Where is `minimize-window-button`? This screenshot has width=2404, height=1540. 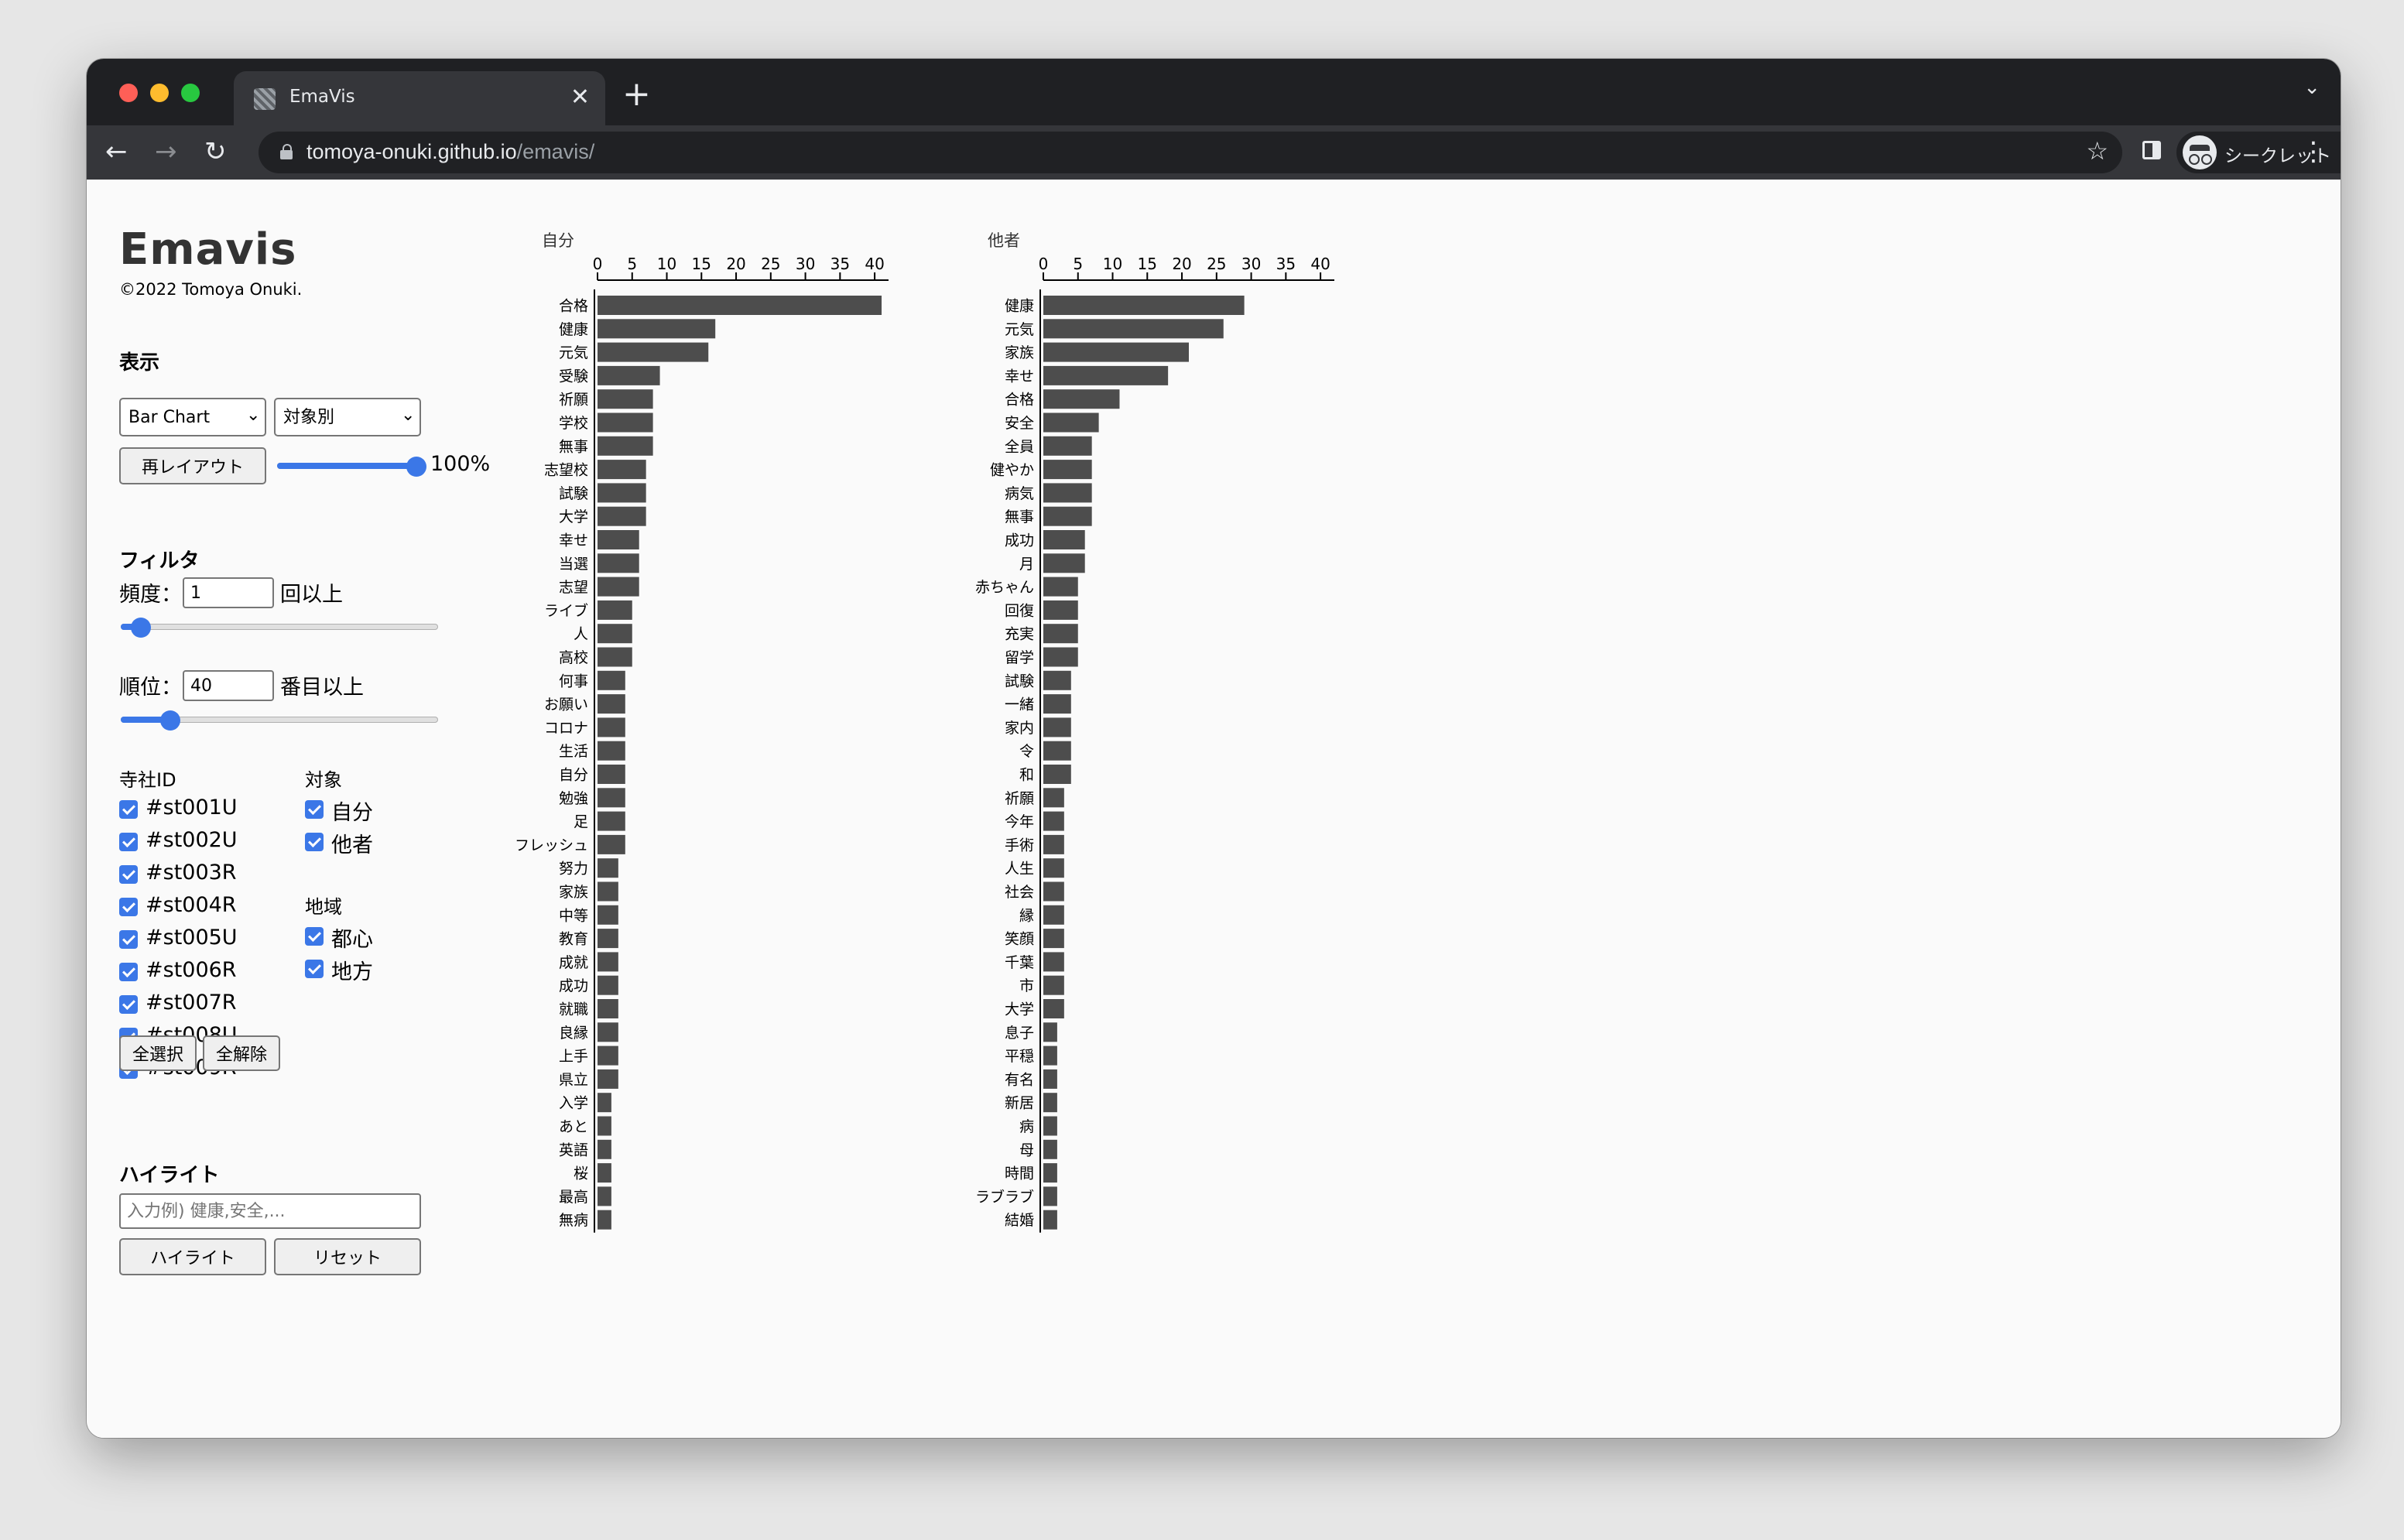 minimize-window-button is located at coordinates (159, 93).